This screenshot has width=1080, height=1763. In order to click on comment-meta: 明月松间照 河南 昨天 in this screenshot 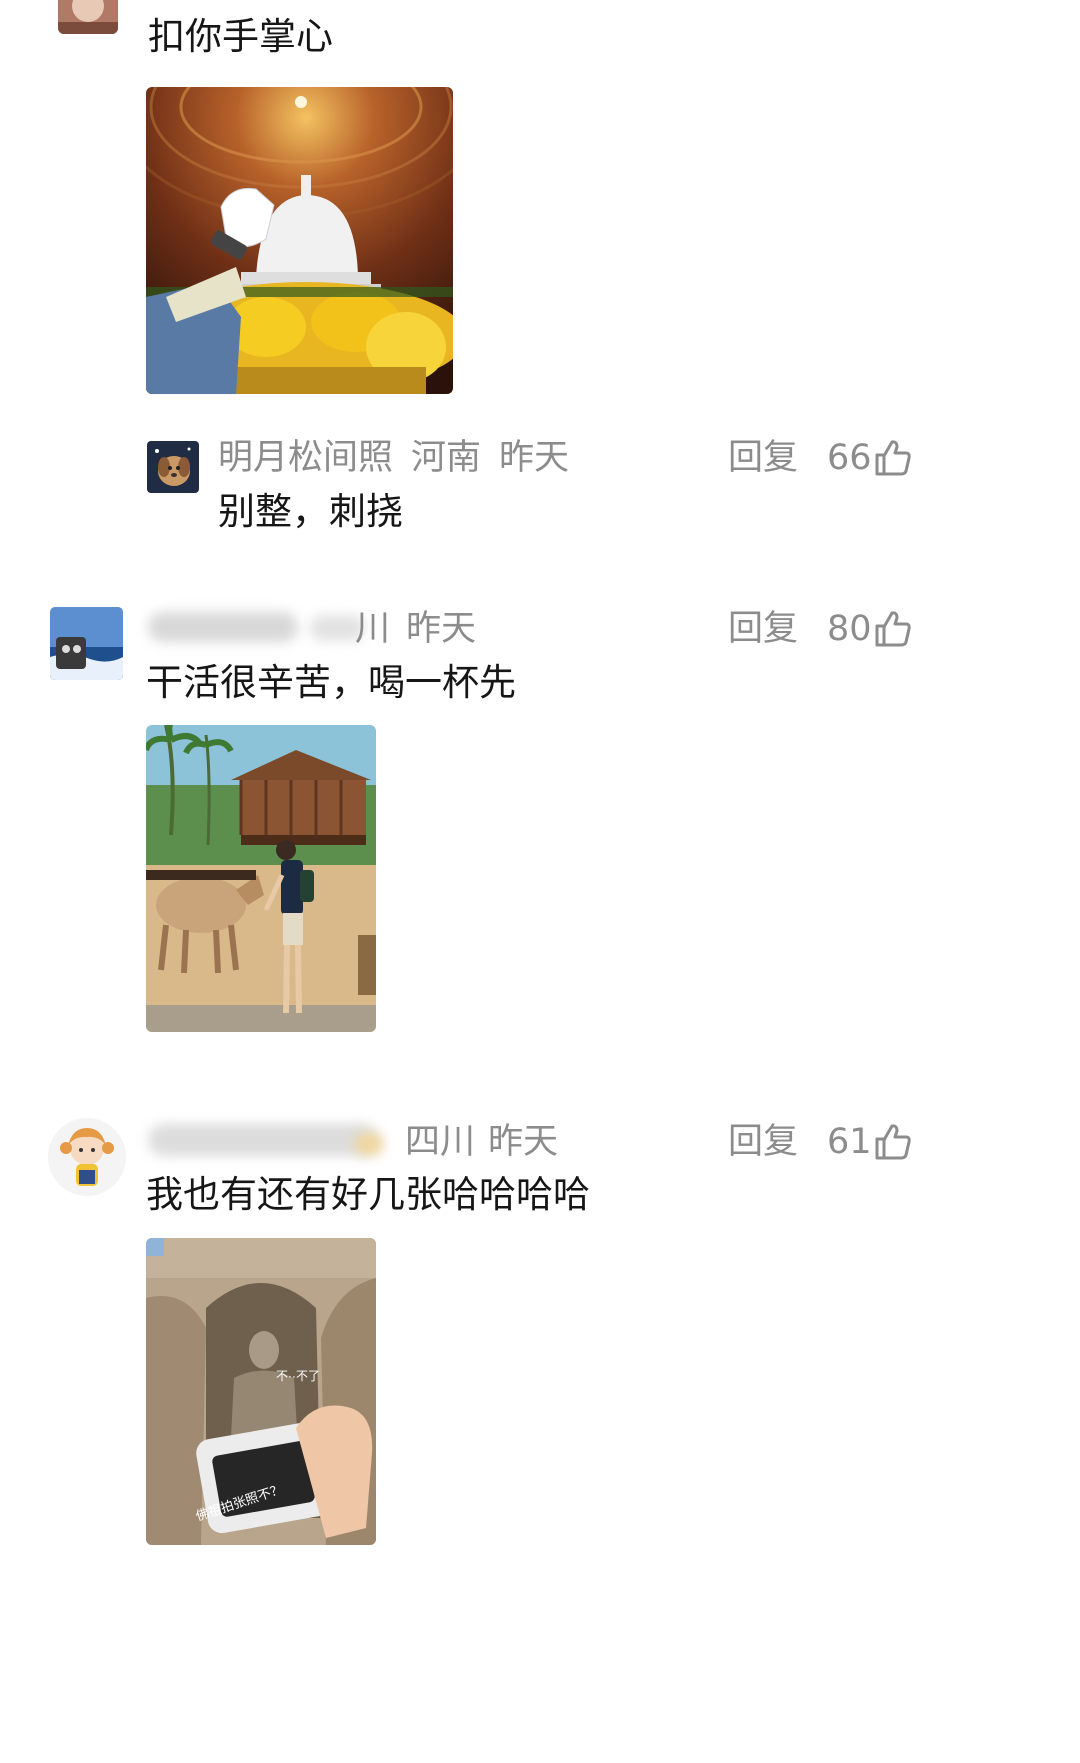, I will do `click(393, 458)`.